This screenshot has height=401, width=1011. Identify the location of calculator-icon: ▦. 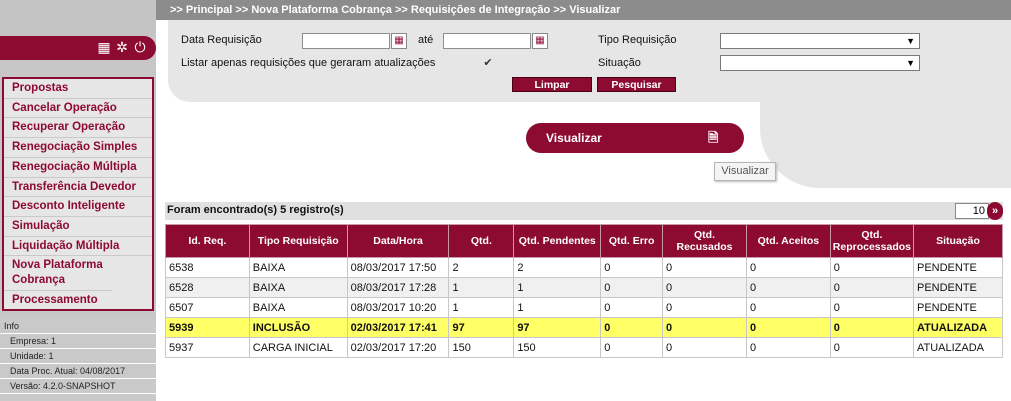
(104, 47).